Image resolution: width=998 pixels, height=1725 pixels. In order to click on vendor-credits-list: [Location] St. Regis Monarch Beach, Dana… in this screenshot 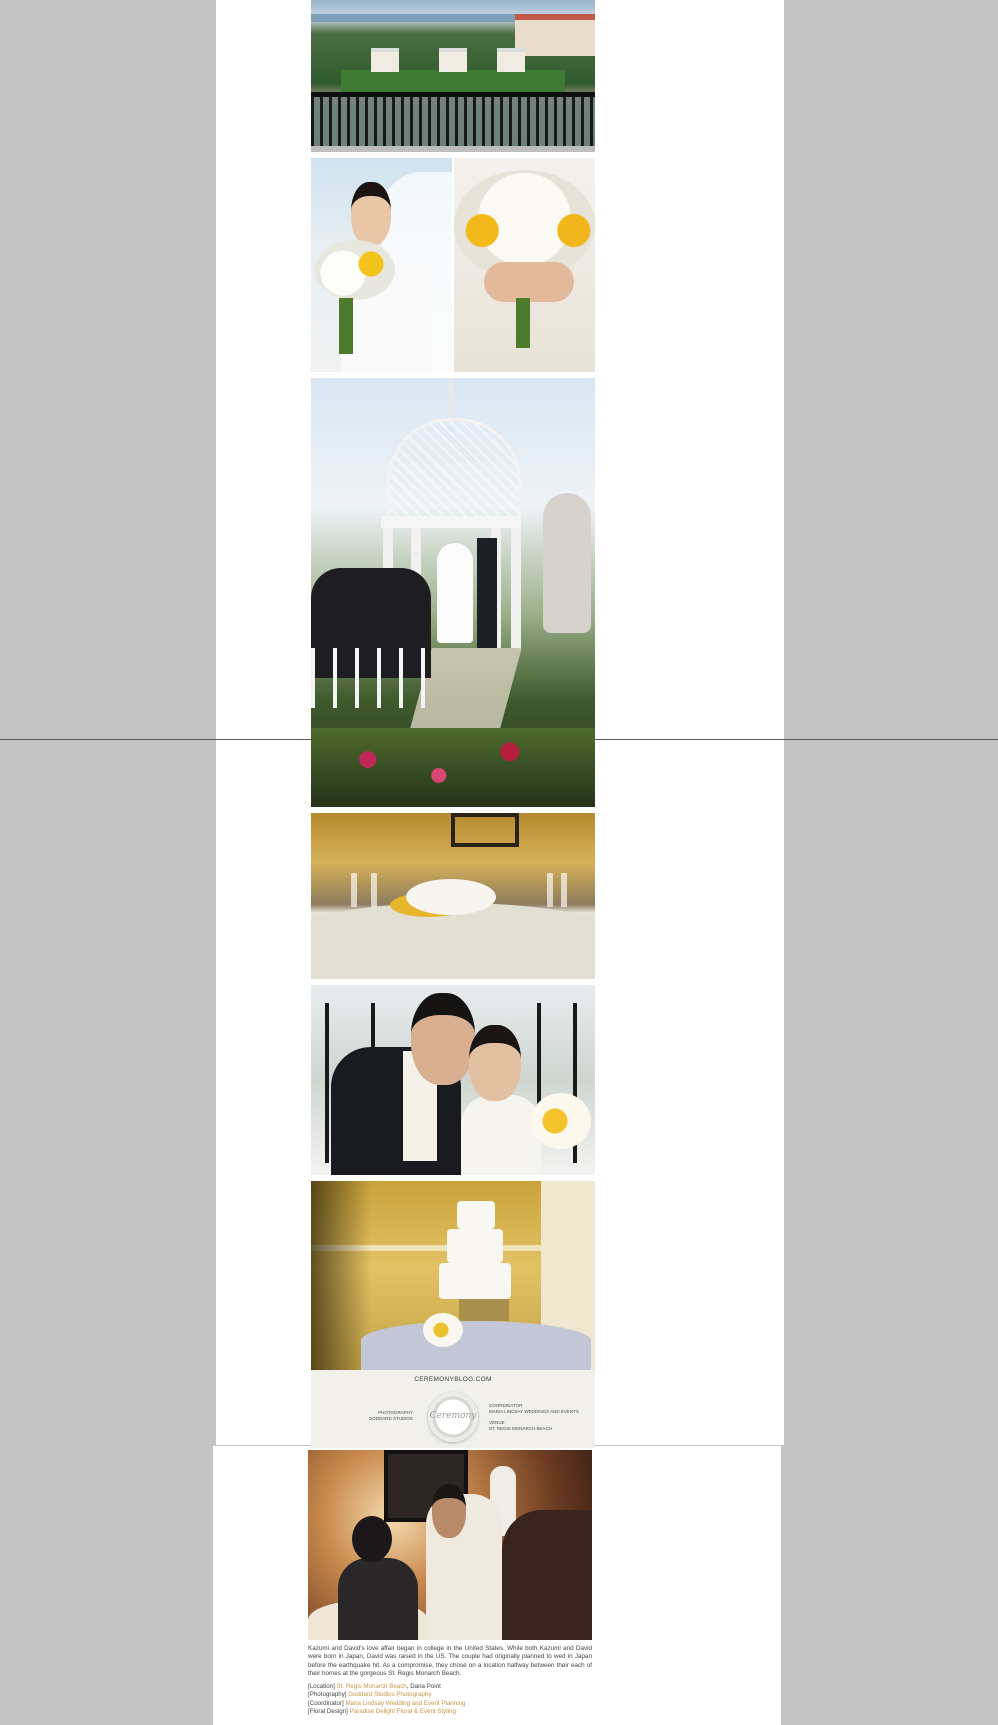, I will do `click(450, 1699)`.